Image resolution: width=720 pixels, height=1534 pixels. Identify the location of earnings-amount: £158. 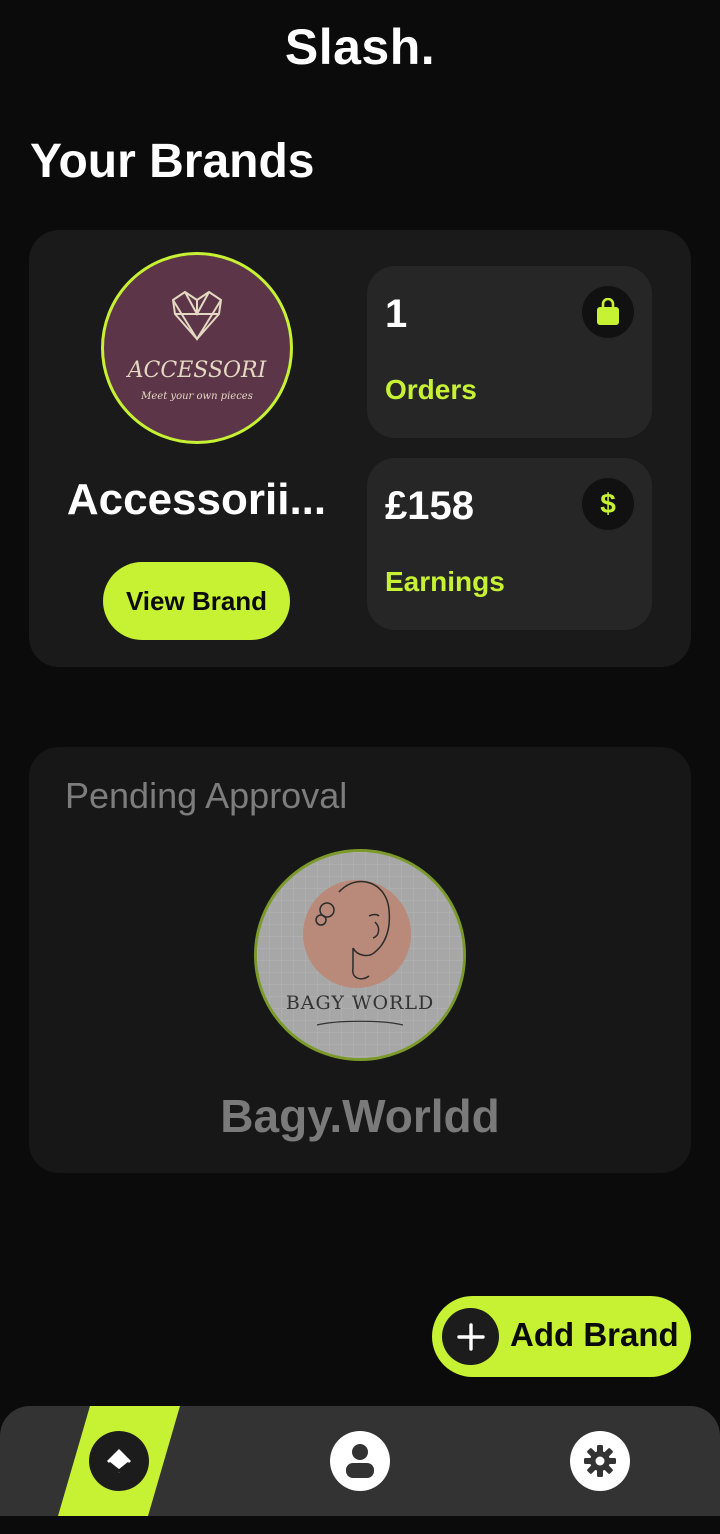
(429, 506).